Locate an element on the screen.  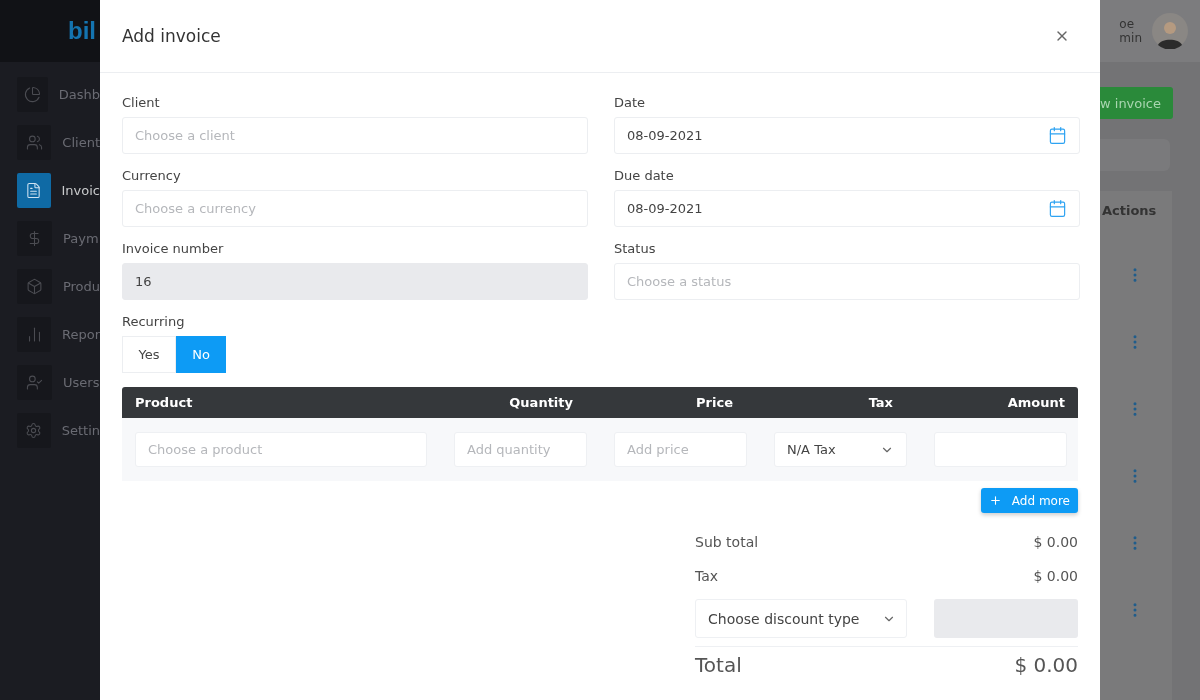
user-name: oe is located at coordinates (1127, 24).